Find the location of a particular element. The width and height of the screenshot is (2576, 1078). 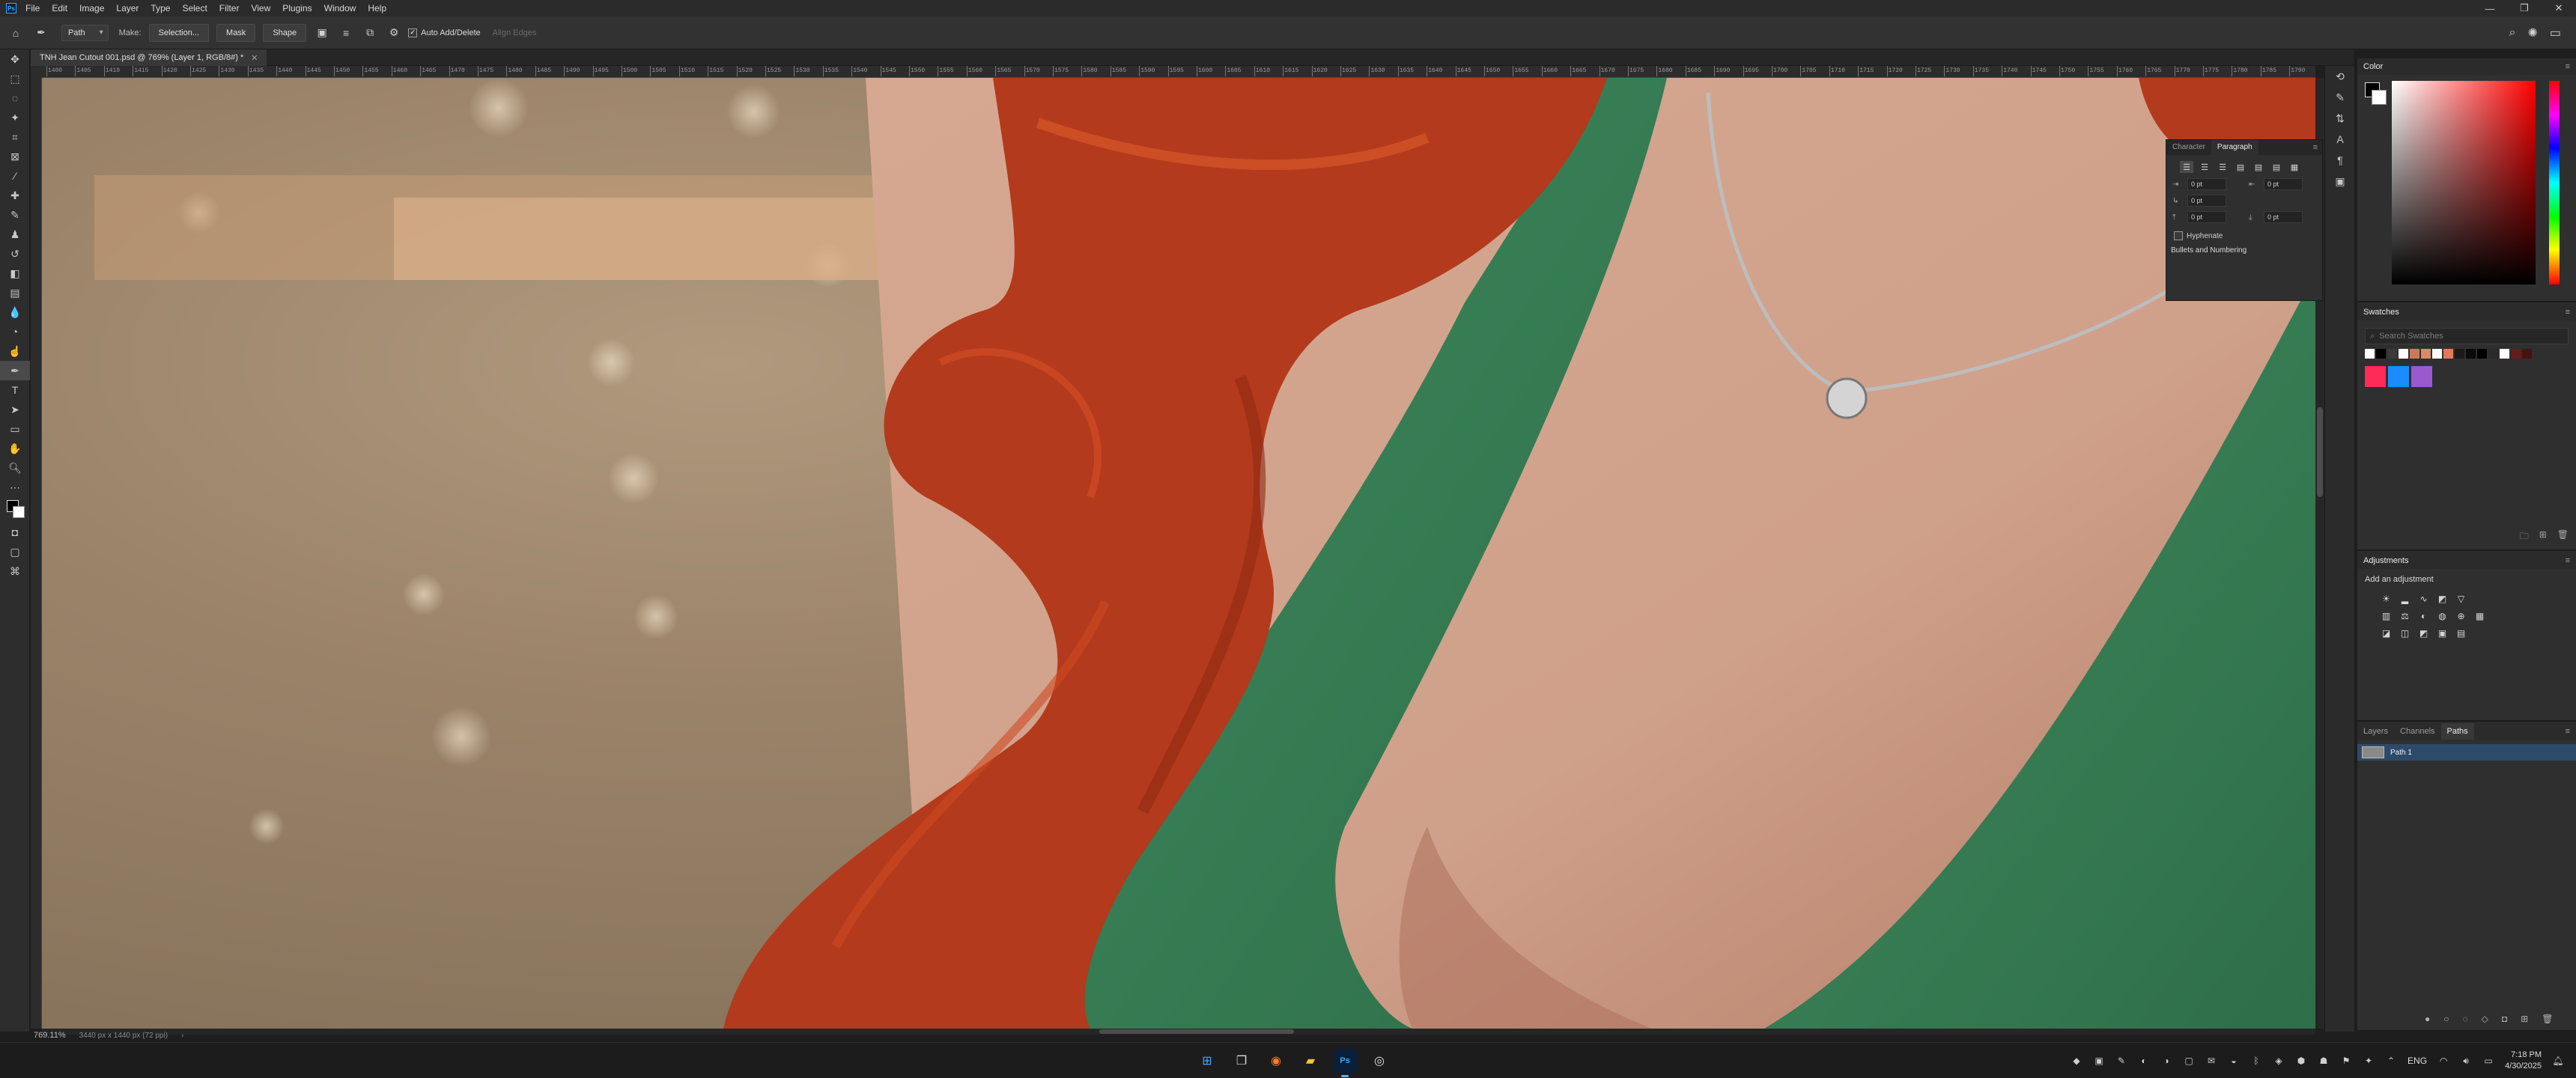

search-icon: ⌕ is located at coordinates (2512, 33).